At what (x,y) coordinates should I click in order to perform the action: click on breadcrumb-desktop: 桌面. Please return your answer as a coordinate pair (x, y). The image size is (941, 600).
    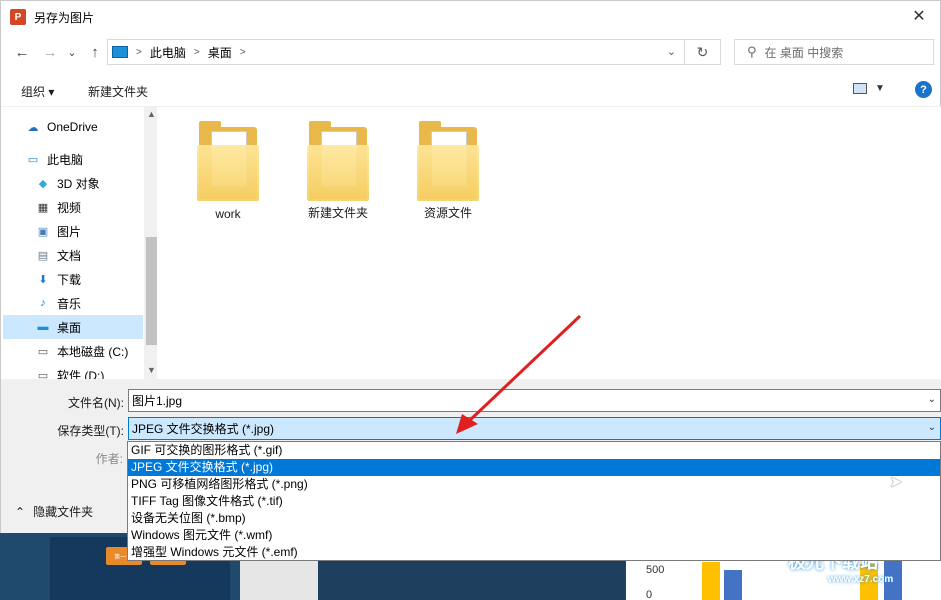
    Looking at the image, I should click on (220, 52).